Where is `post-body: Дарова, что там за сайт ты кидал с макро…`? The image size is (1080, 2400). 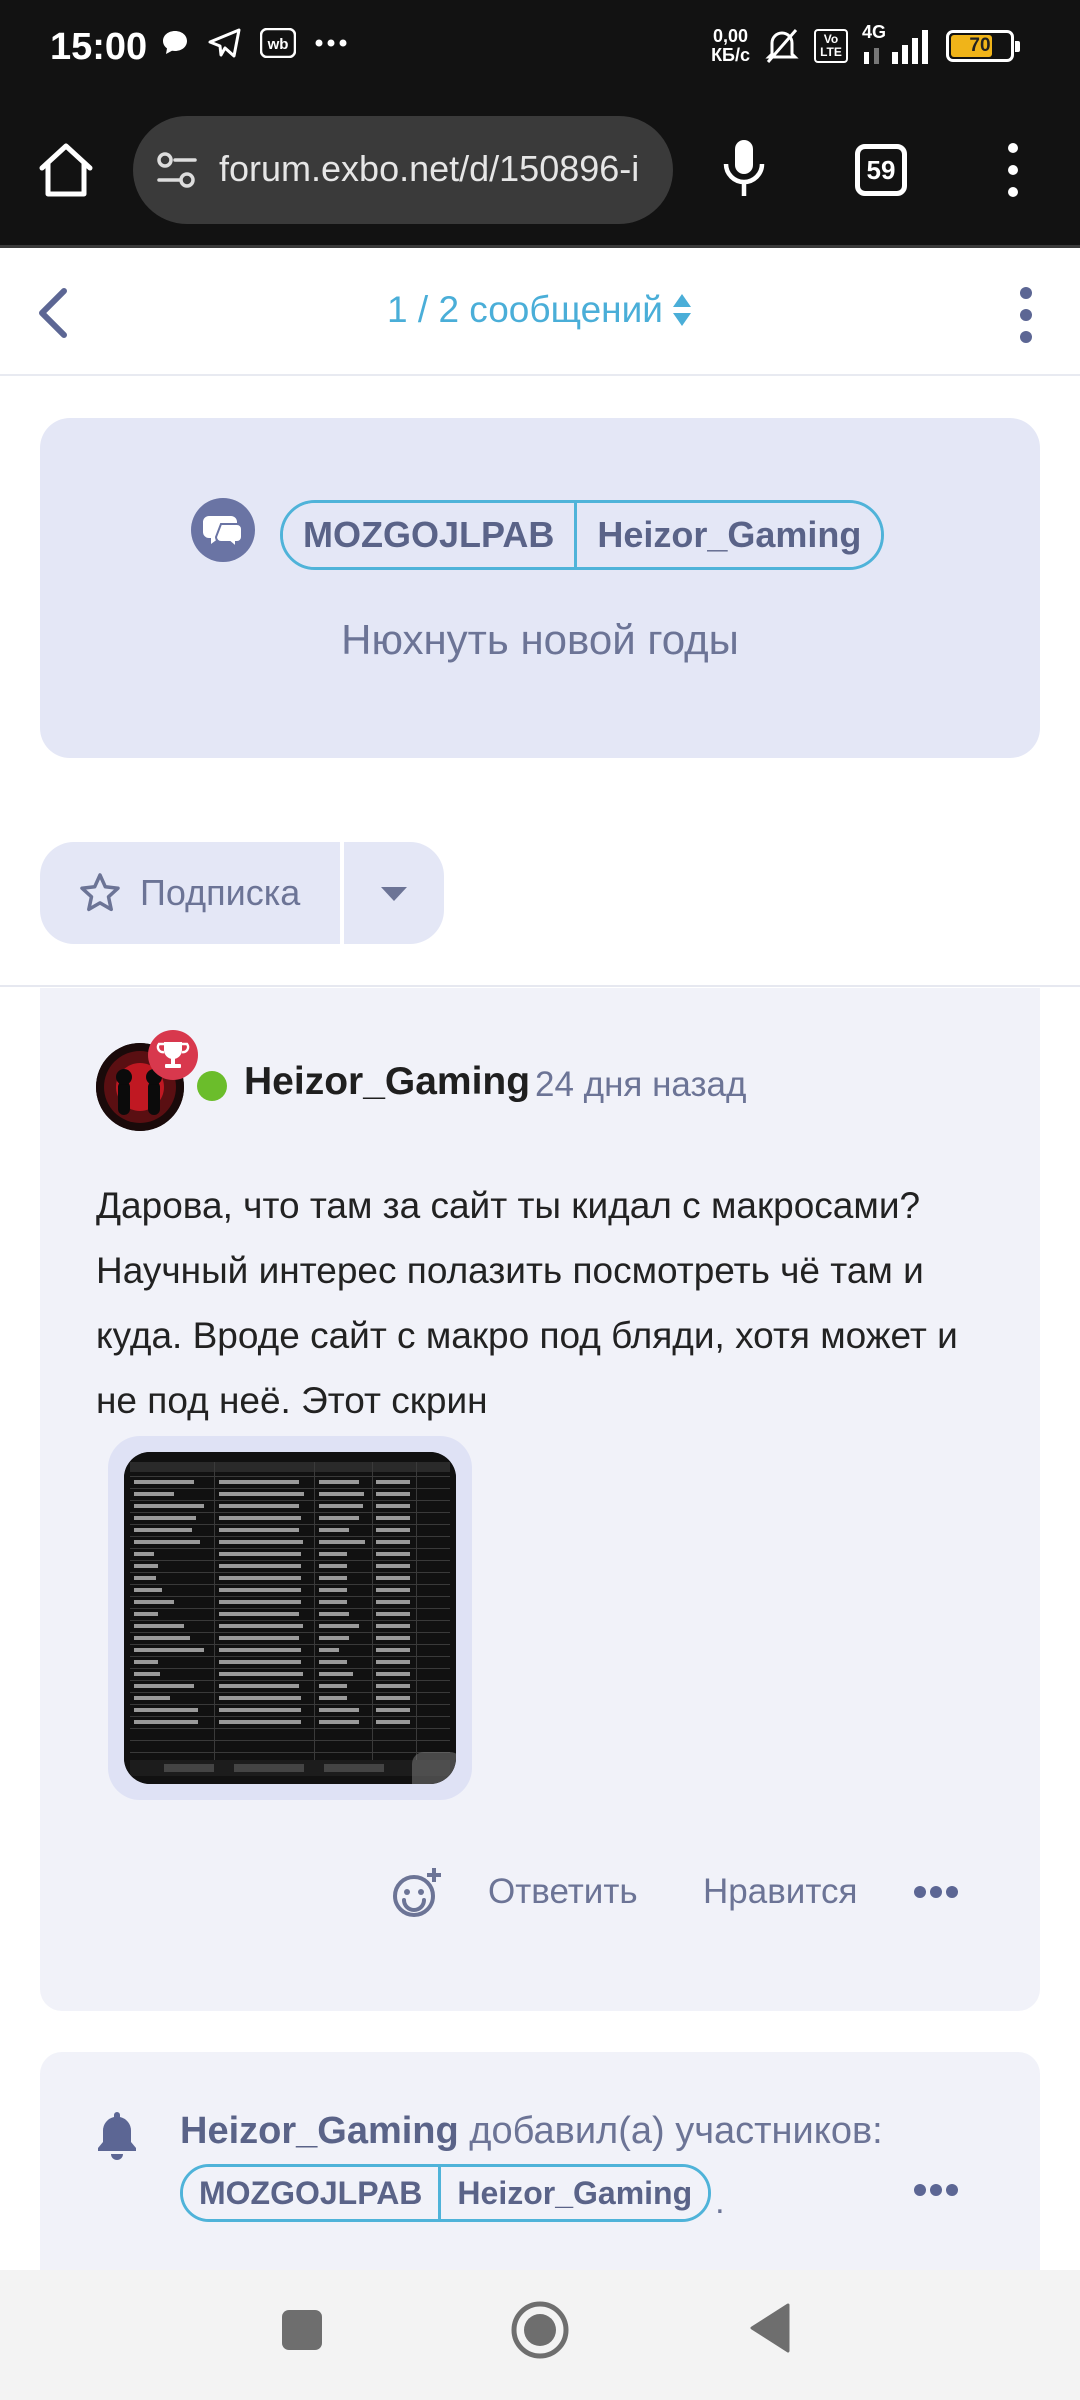
post-body: Дарова, что там за сайт ты кидал с макро… is located at coordinates (527, 1303).